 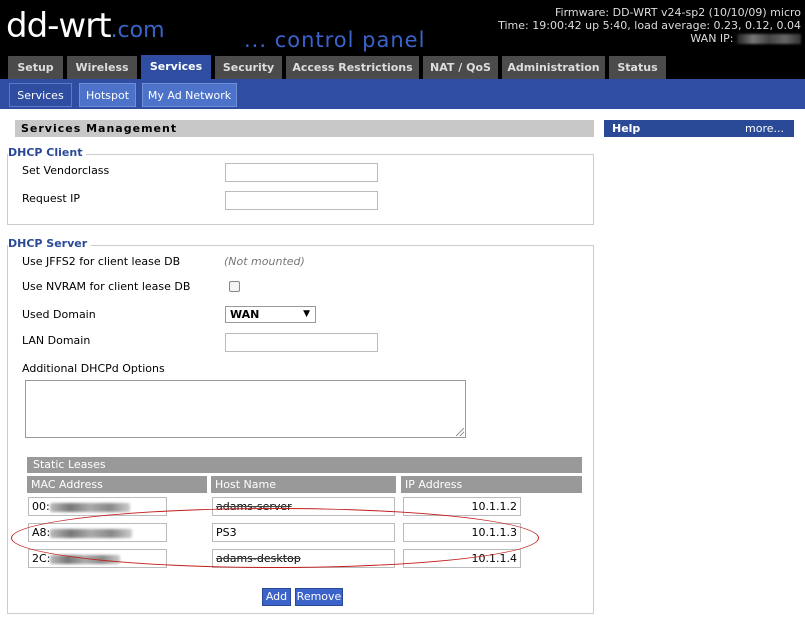 What do you see at coordinates (460, 67) in the screenshot?
I see `tab-nat-qos: NAT / QoS` at bounding box center [460, 67].